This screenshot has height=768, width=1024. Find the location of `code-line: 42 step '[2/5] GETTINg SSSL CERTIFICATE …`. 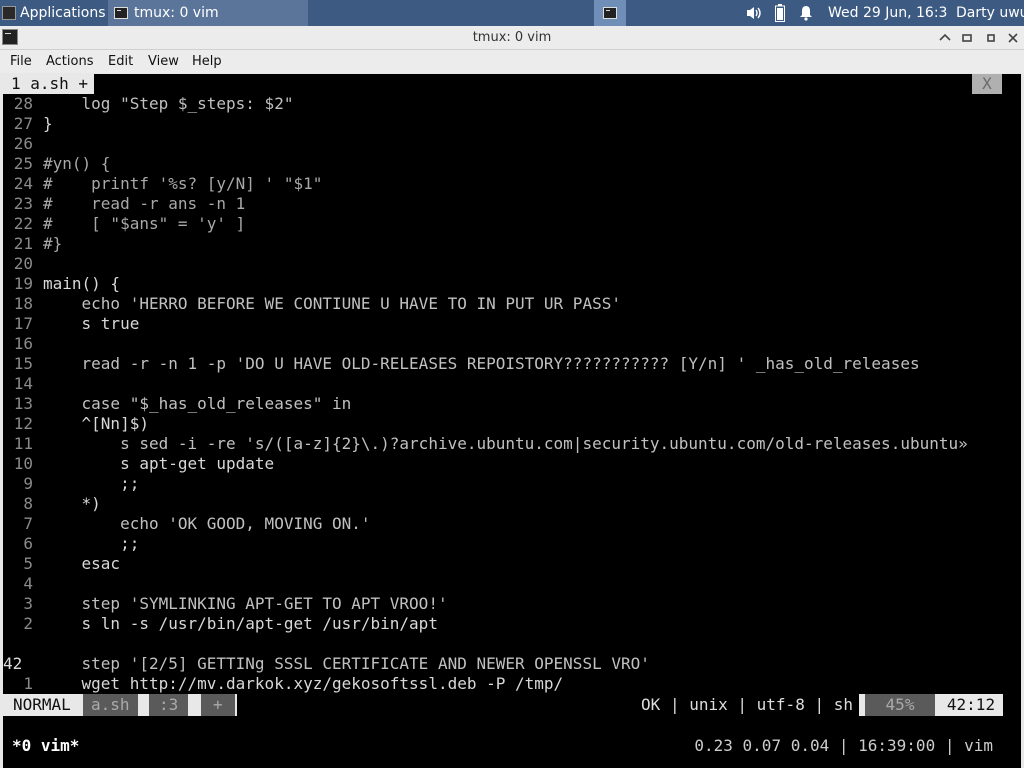

code-line: 42 step '[2/5] GETTINg SSSL CERTIFICATE … is located at coordinates (503, 664).